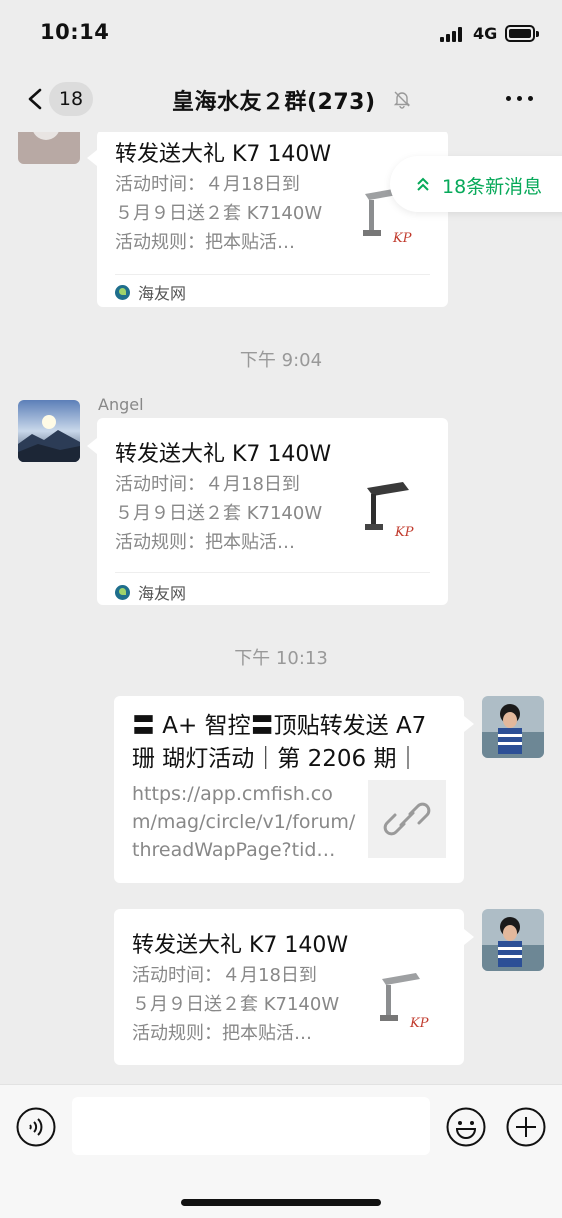 This screenshot has width=562, height=1218. Describe the element at coordinates (522, 33) in the screenshot. I see `battery-icon` at that location.